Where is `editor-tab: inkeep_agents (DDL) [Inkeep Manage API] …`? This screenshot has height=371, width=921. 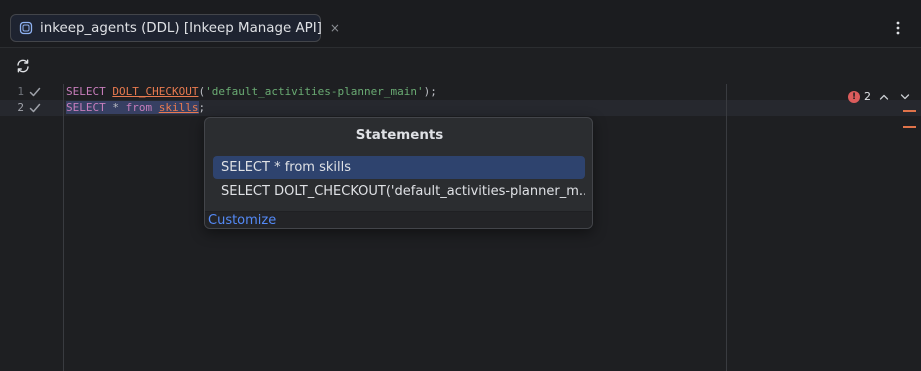 editor-tab: inkeep_agents (DDL) [Inkeep Manage API] … is located at coordinates (175, 28).